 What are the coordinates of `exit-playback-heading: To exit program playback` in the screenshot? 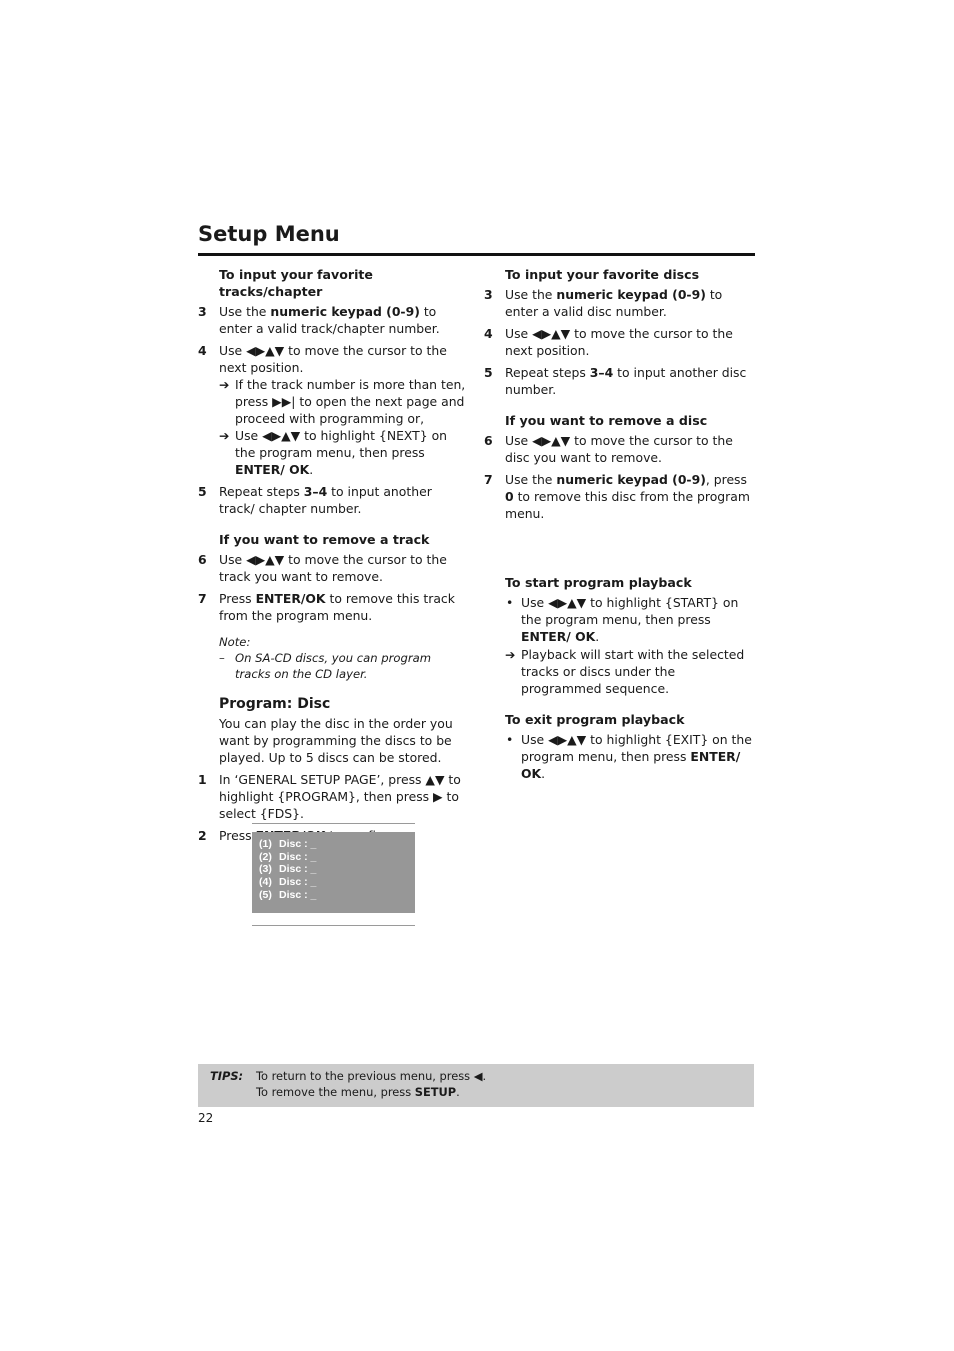 It's located at (595, 719).